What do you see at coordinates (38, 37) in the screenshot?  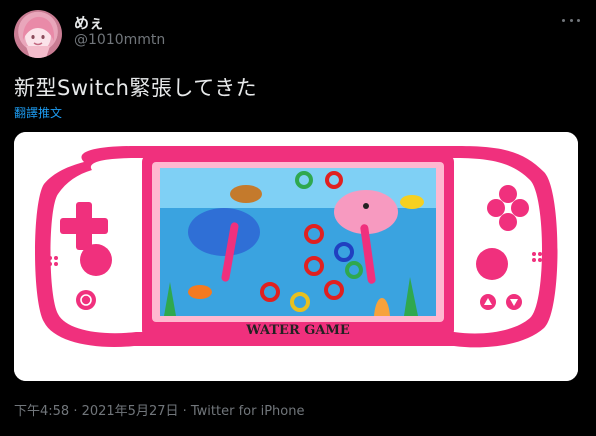 I see `avatar-image` at bounding box center [38, 37].